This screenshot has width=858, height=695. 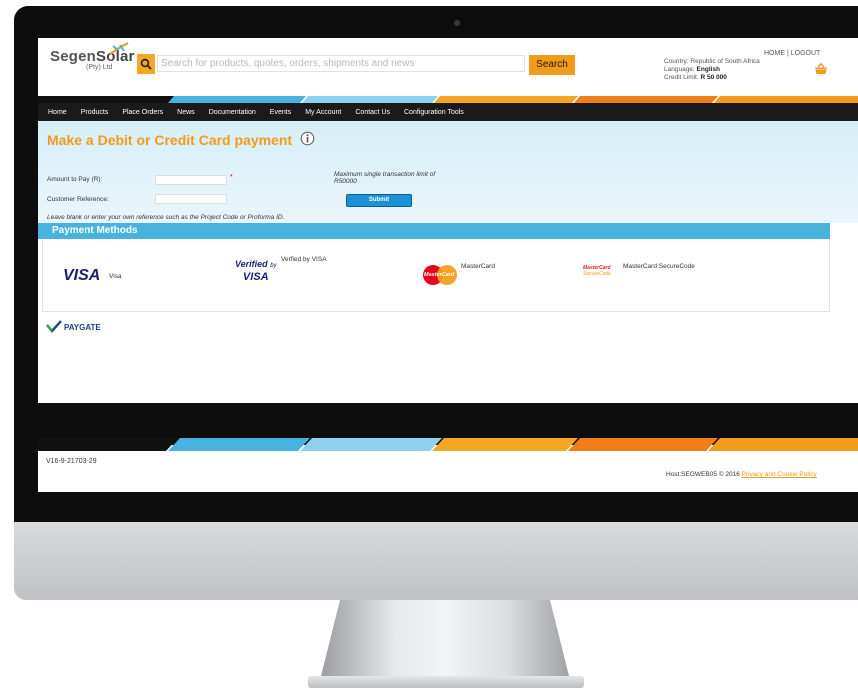 I want to click on paygate-check-icon, so click(x=54, y=326).